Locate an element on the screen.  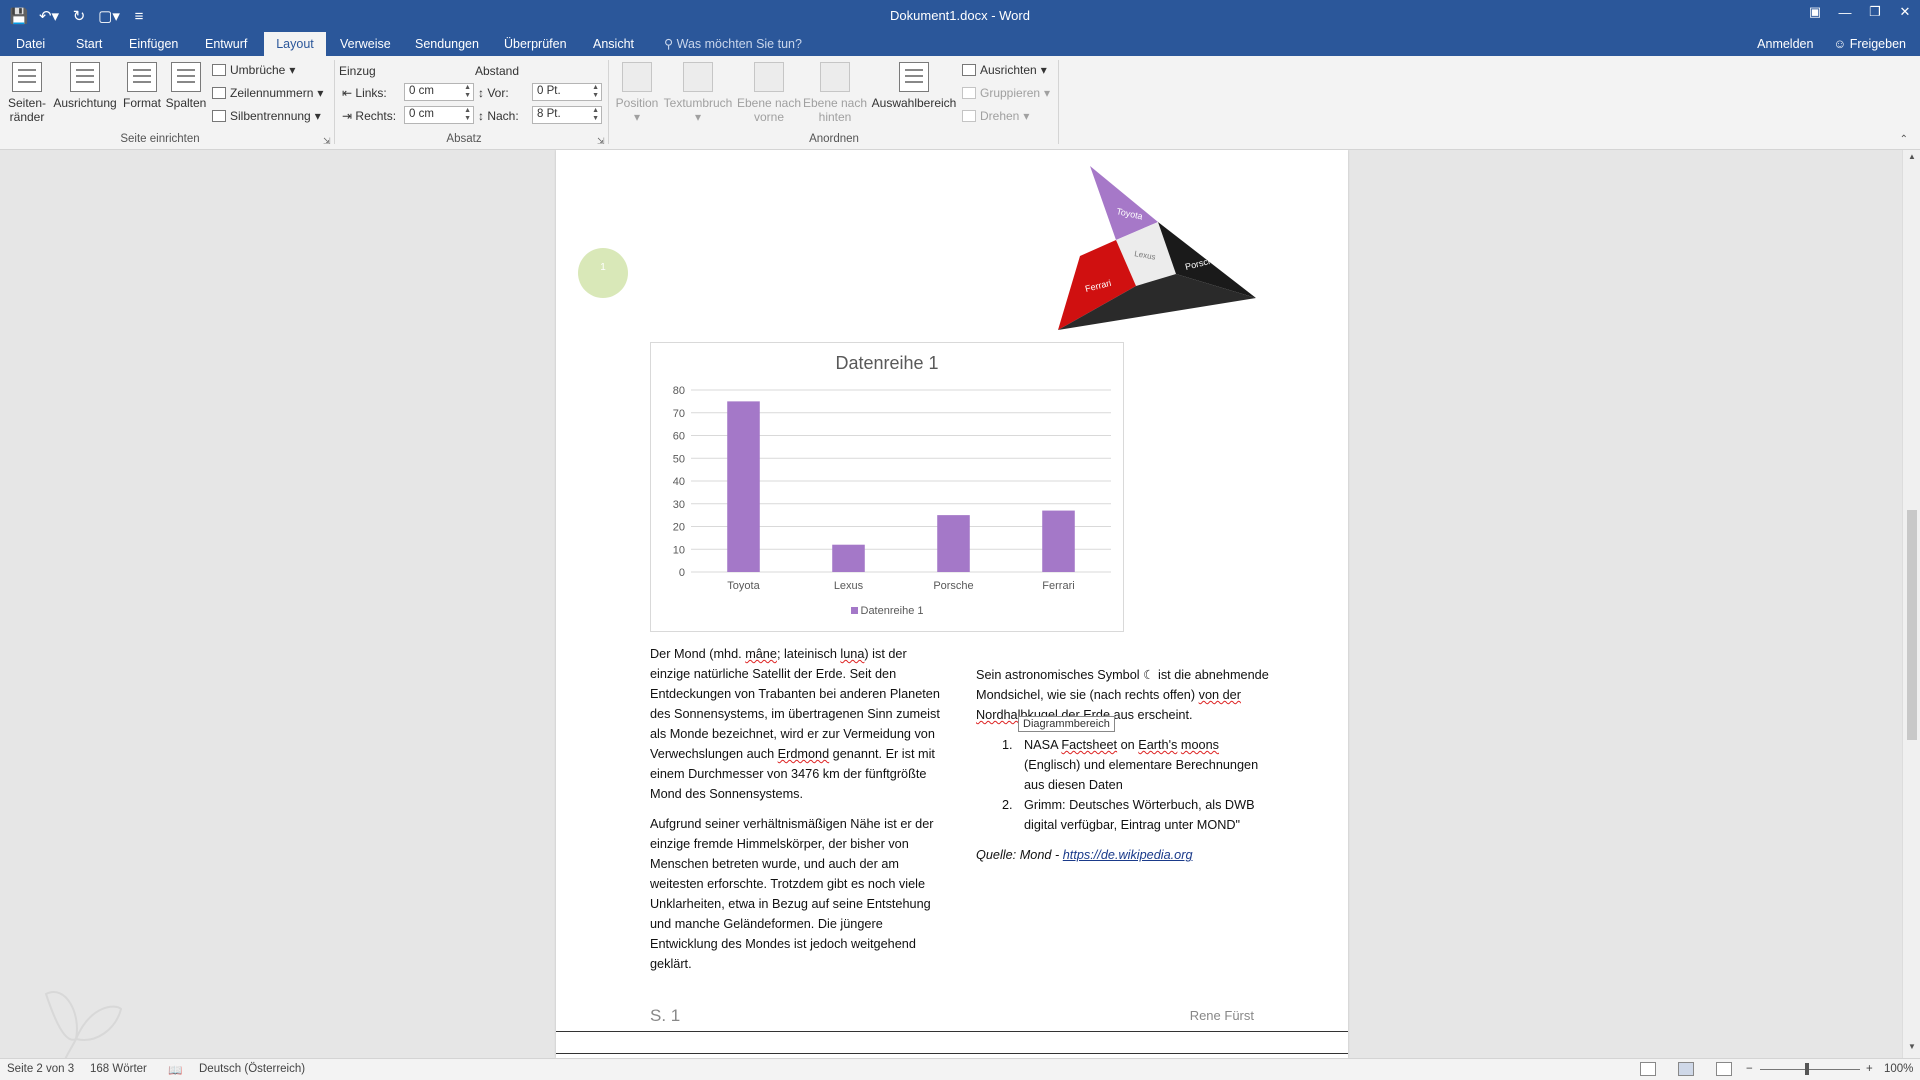
y-tick-label: 20 is located at coordinates (679, 528).